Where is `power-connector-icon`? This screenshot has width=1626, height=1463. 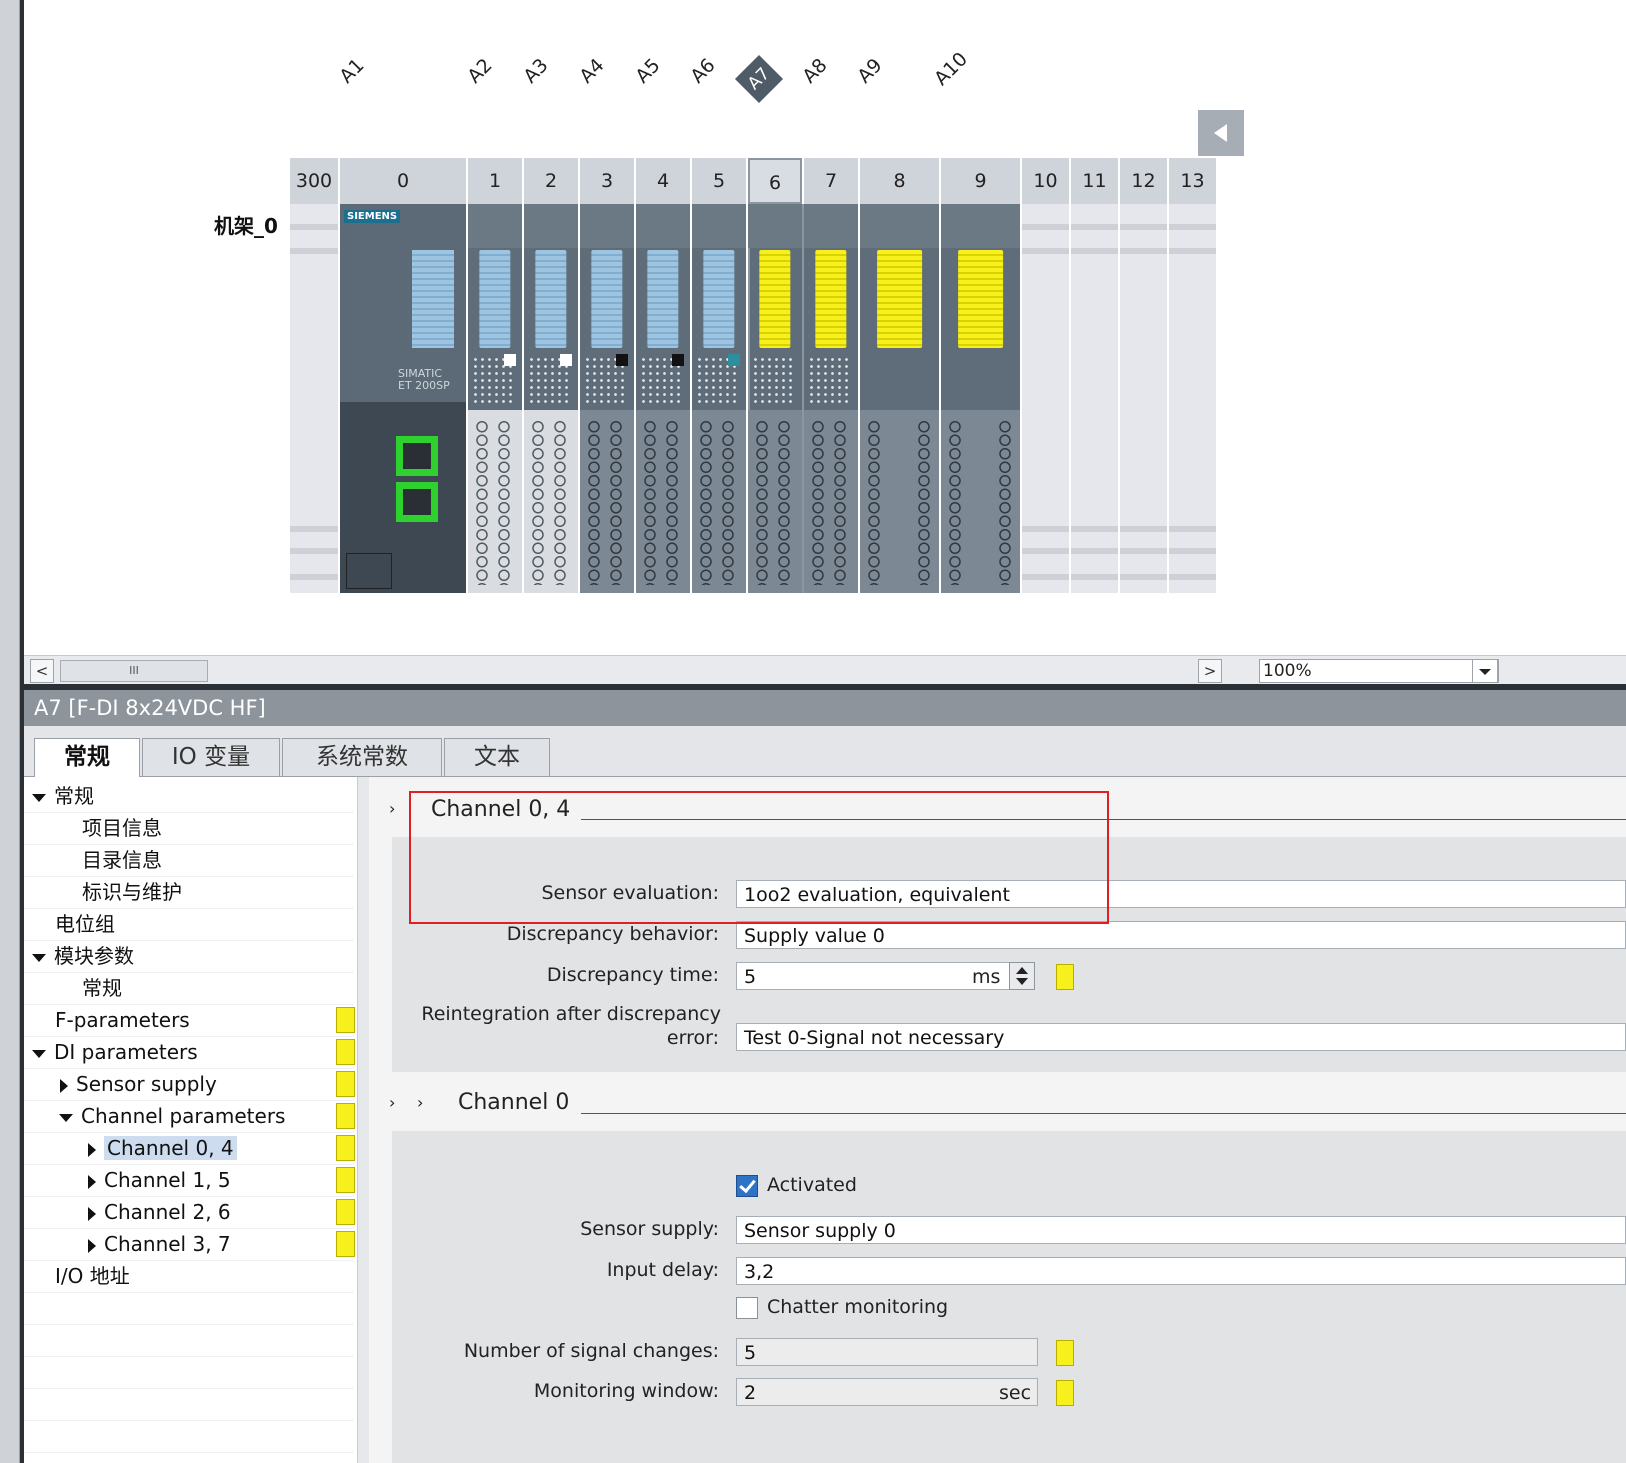
power-connector-icon is located at coordinates (369, 571).